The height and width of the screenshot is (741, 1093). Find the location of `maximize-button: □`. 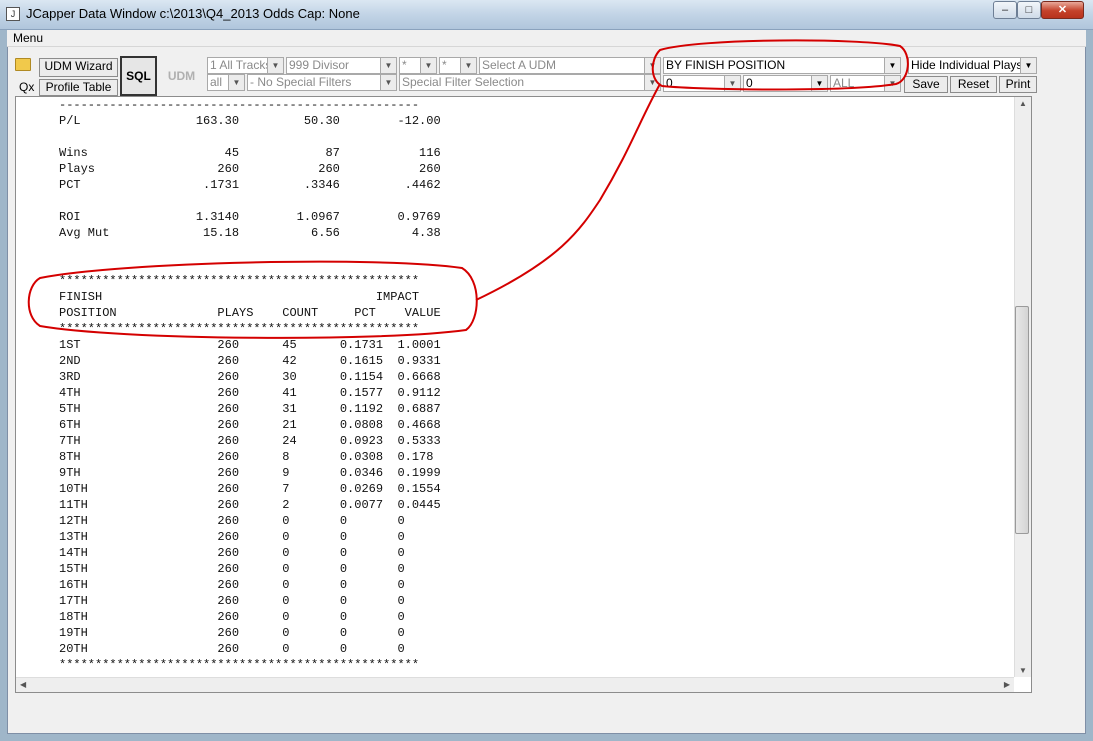

maximize-button: □ is located at coordinates (1029, 10).